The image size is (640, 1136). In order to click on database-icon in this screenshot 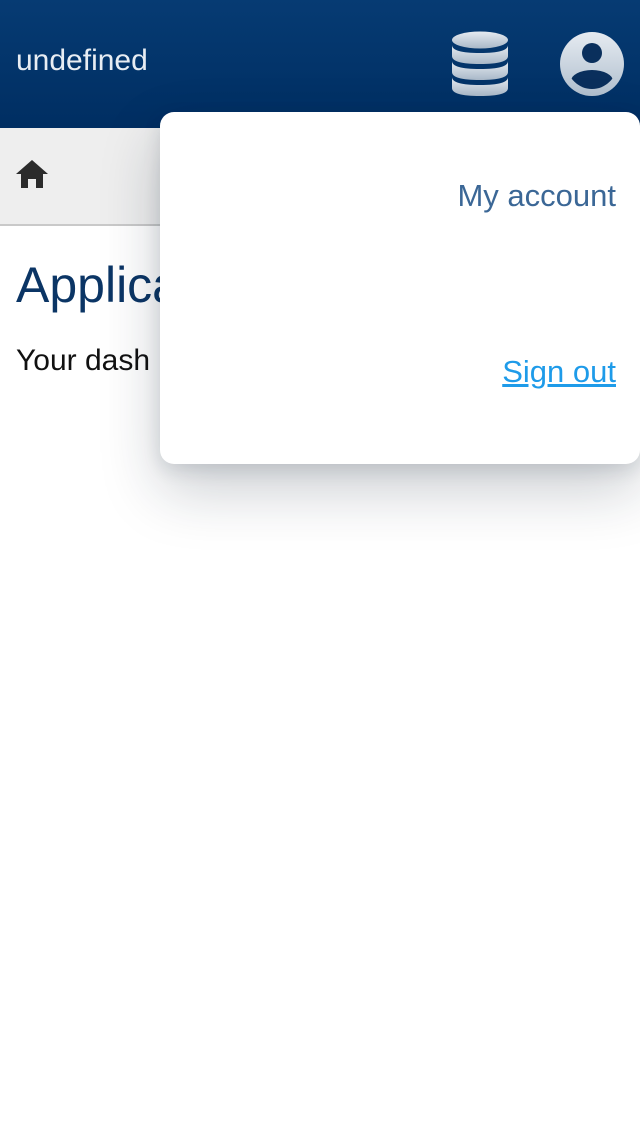, I will do `click(480, 63)`.